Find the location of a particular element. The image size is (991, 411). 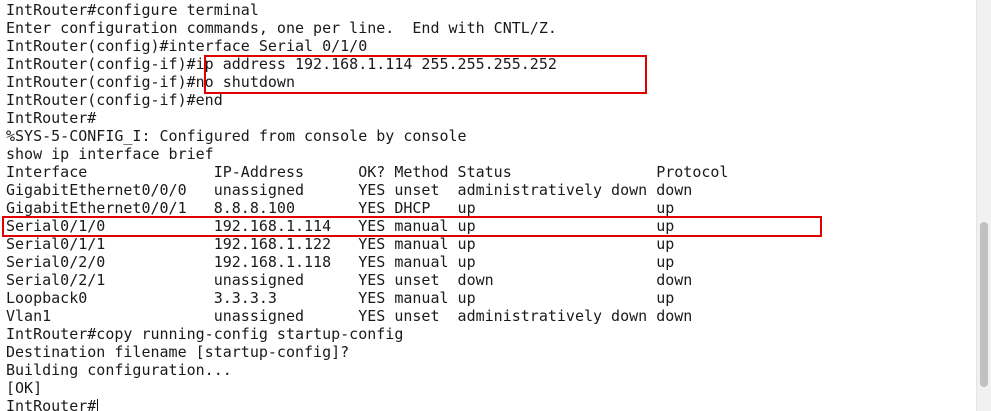

terminal-line: [OK] is located at coordinates (24, 388).